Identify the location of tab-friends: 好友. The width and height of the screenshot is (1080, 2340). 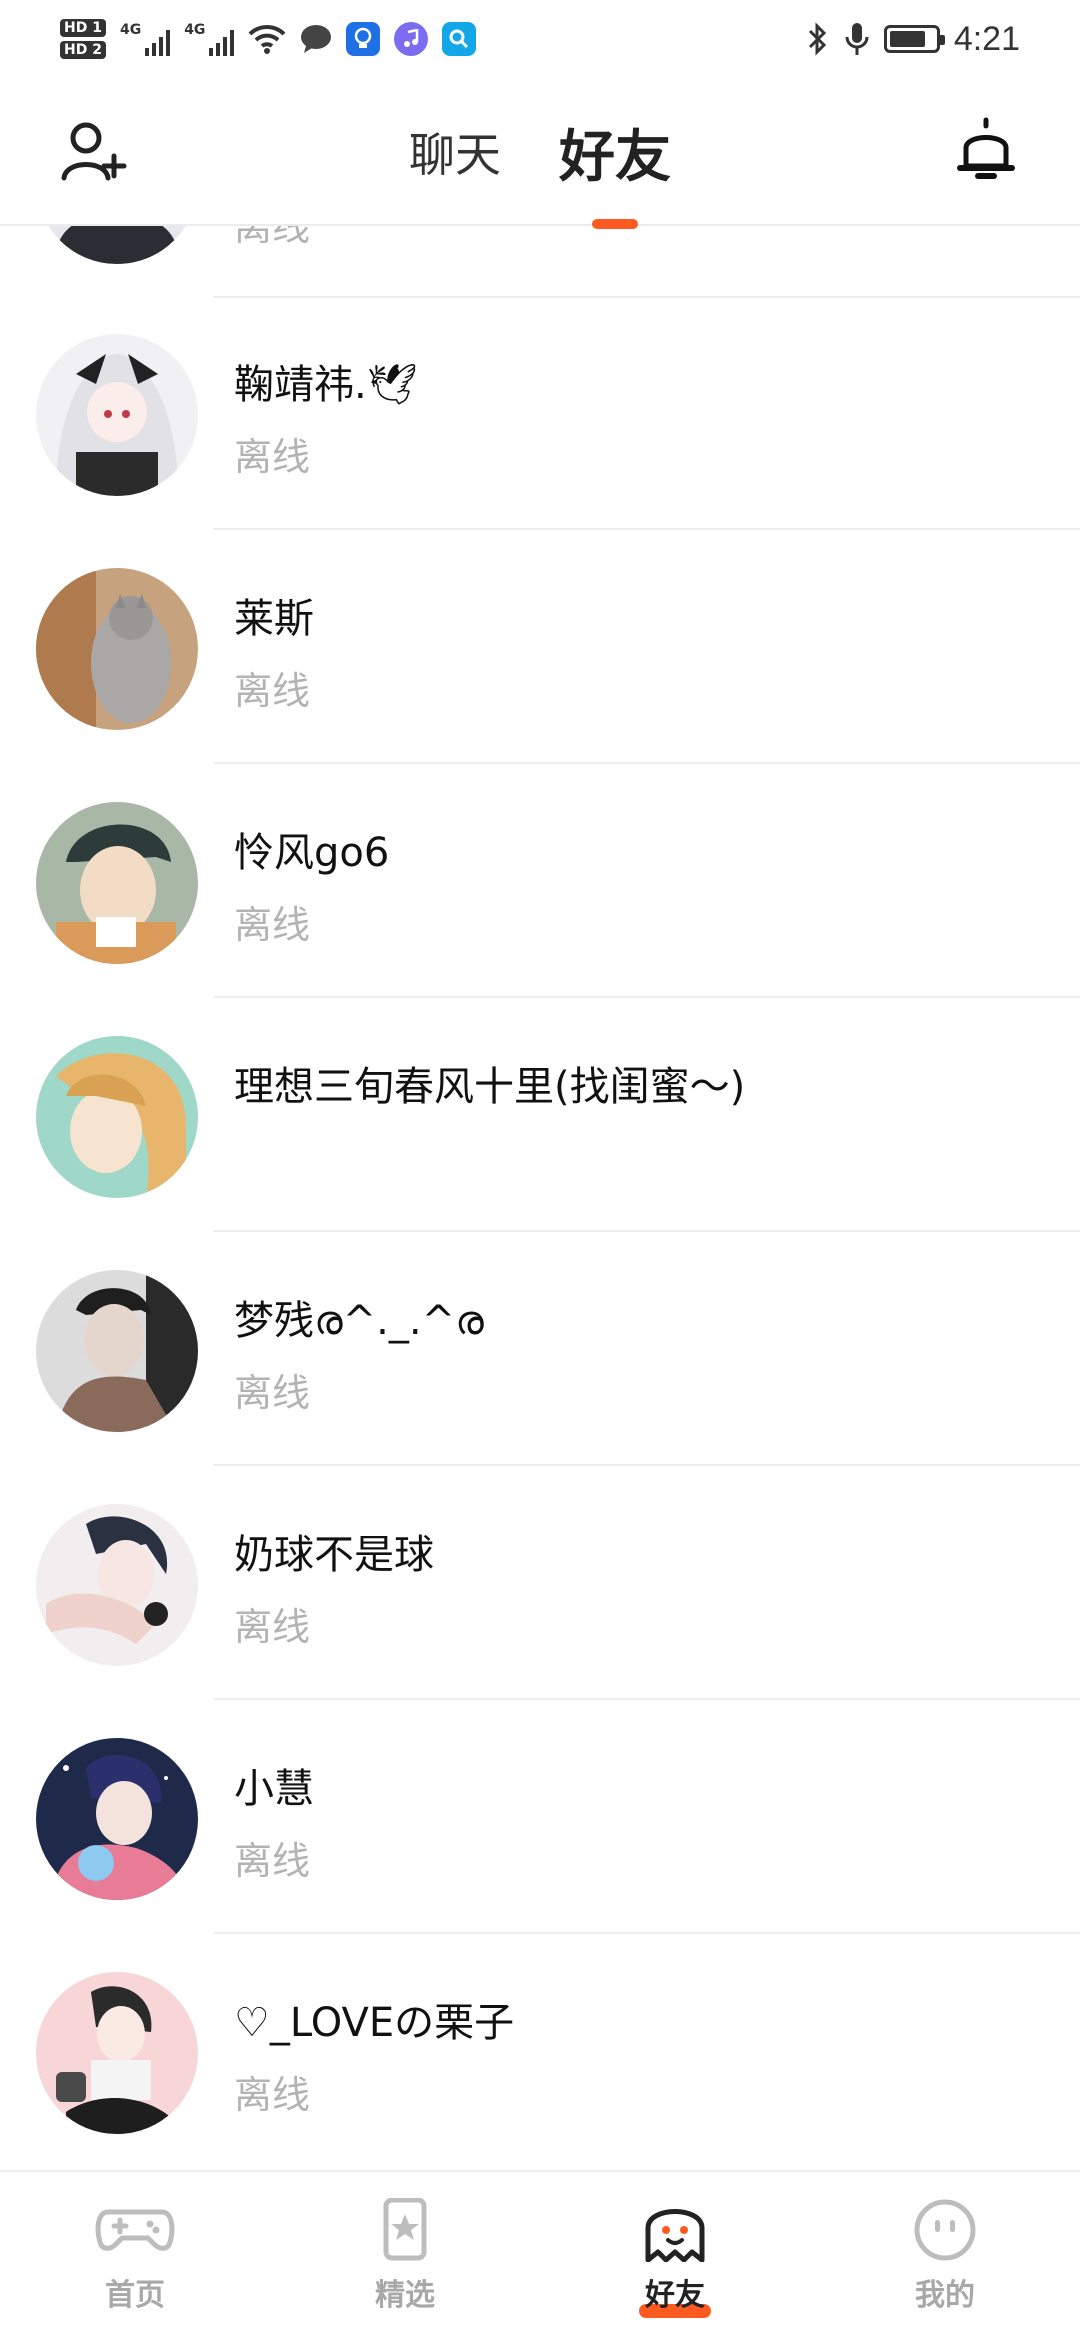
(615, 152).